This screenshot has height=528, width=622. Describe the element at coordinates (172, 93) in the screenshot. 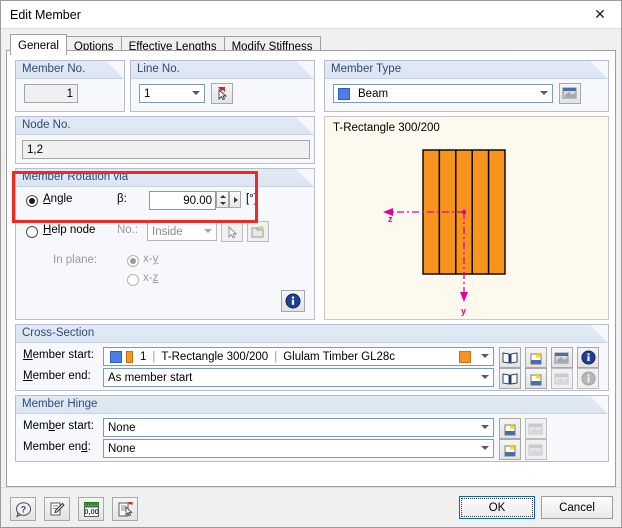

I see `line-no-combo: 1` at that location.